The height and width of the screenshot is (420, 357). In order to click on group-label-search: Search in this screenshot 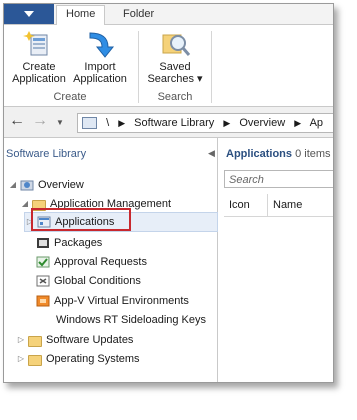, I will do `click(175, 97)`.